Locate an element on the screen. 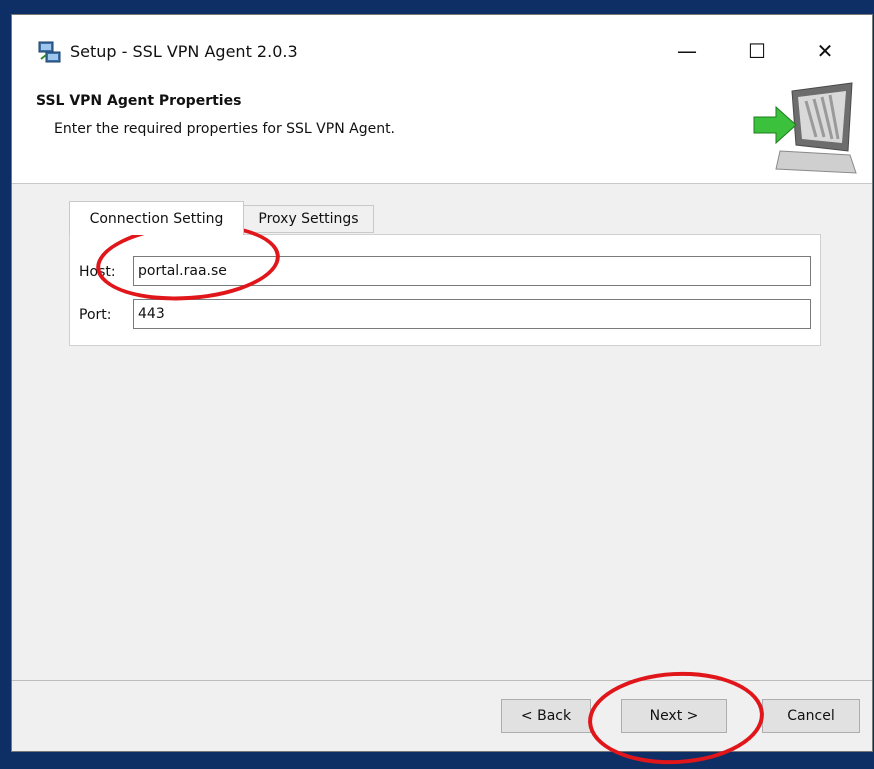 This screenshot has height=769, width=874. tab-connection-setting: Connection Setting is located at coordinates (156, 218).